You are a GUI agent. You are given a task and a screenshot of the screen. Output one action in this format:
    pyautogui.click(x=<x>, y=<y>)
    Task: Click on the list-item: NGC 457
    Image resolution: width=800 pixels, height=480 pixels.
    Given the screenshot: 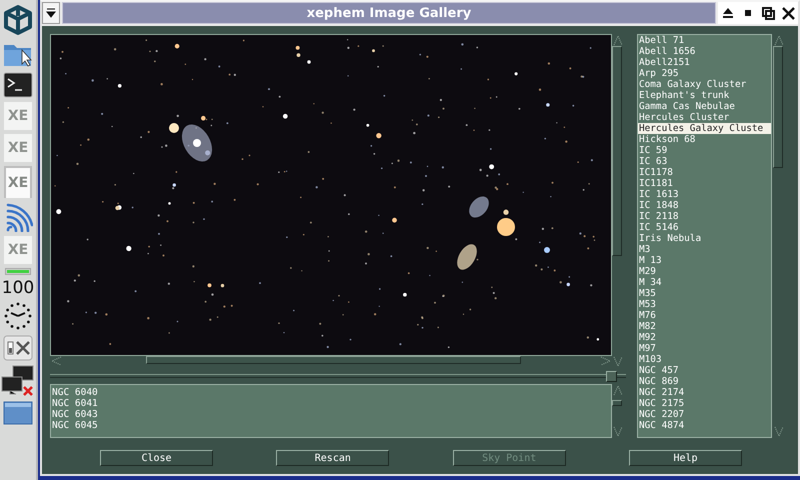 What is the action you would take?
    pyautogui.click(x=704, y=370)
    